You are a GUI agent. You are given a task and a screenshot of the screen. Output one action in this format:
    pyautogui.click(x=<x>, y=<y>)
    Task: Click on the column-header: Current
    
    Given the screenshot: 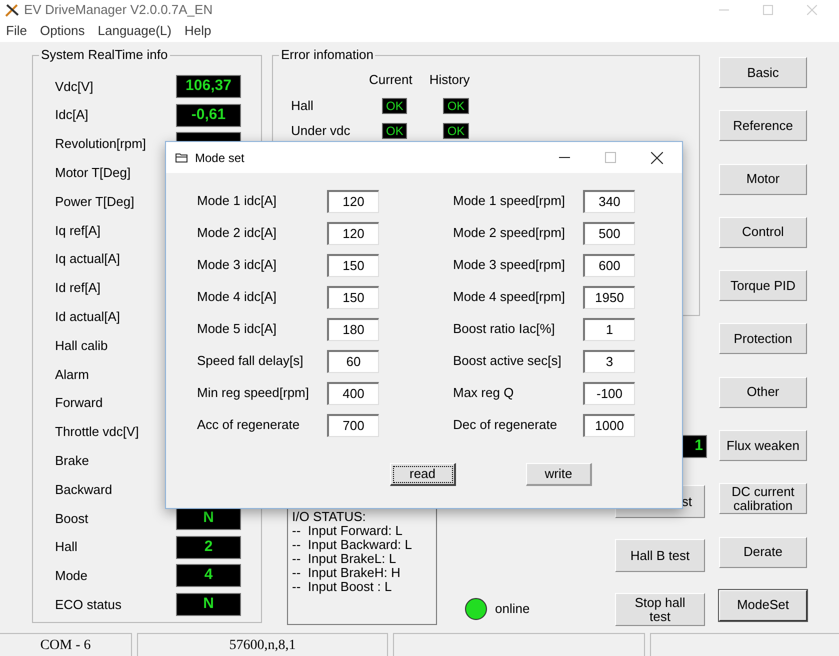 What is the action you would take?
    pyautogui.click(x=390, y=80)
    